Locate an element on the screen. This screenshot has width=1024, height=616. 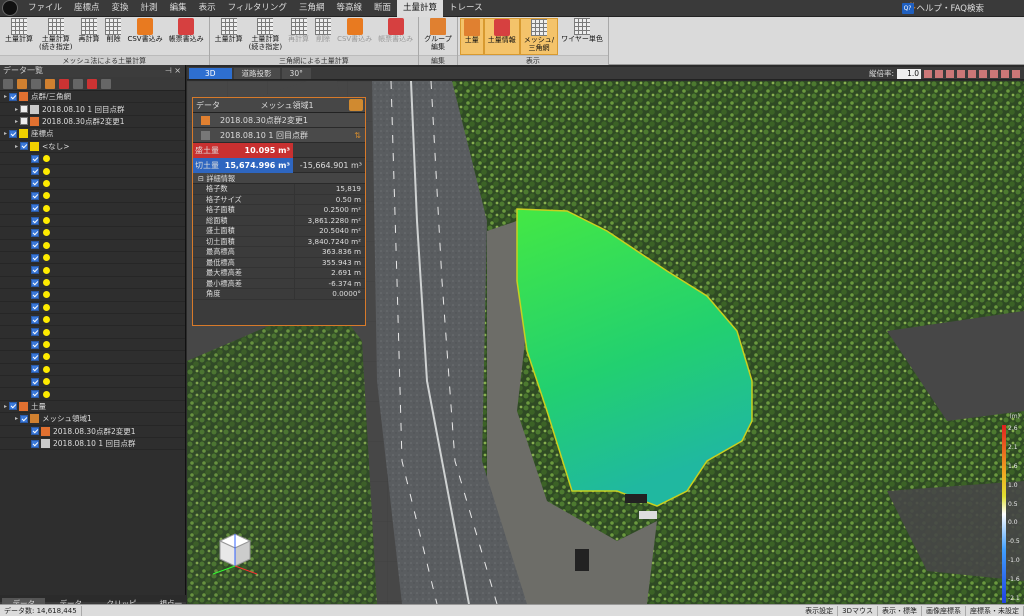
view-side-icon is located at coordinates (961, 73).